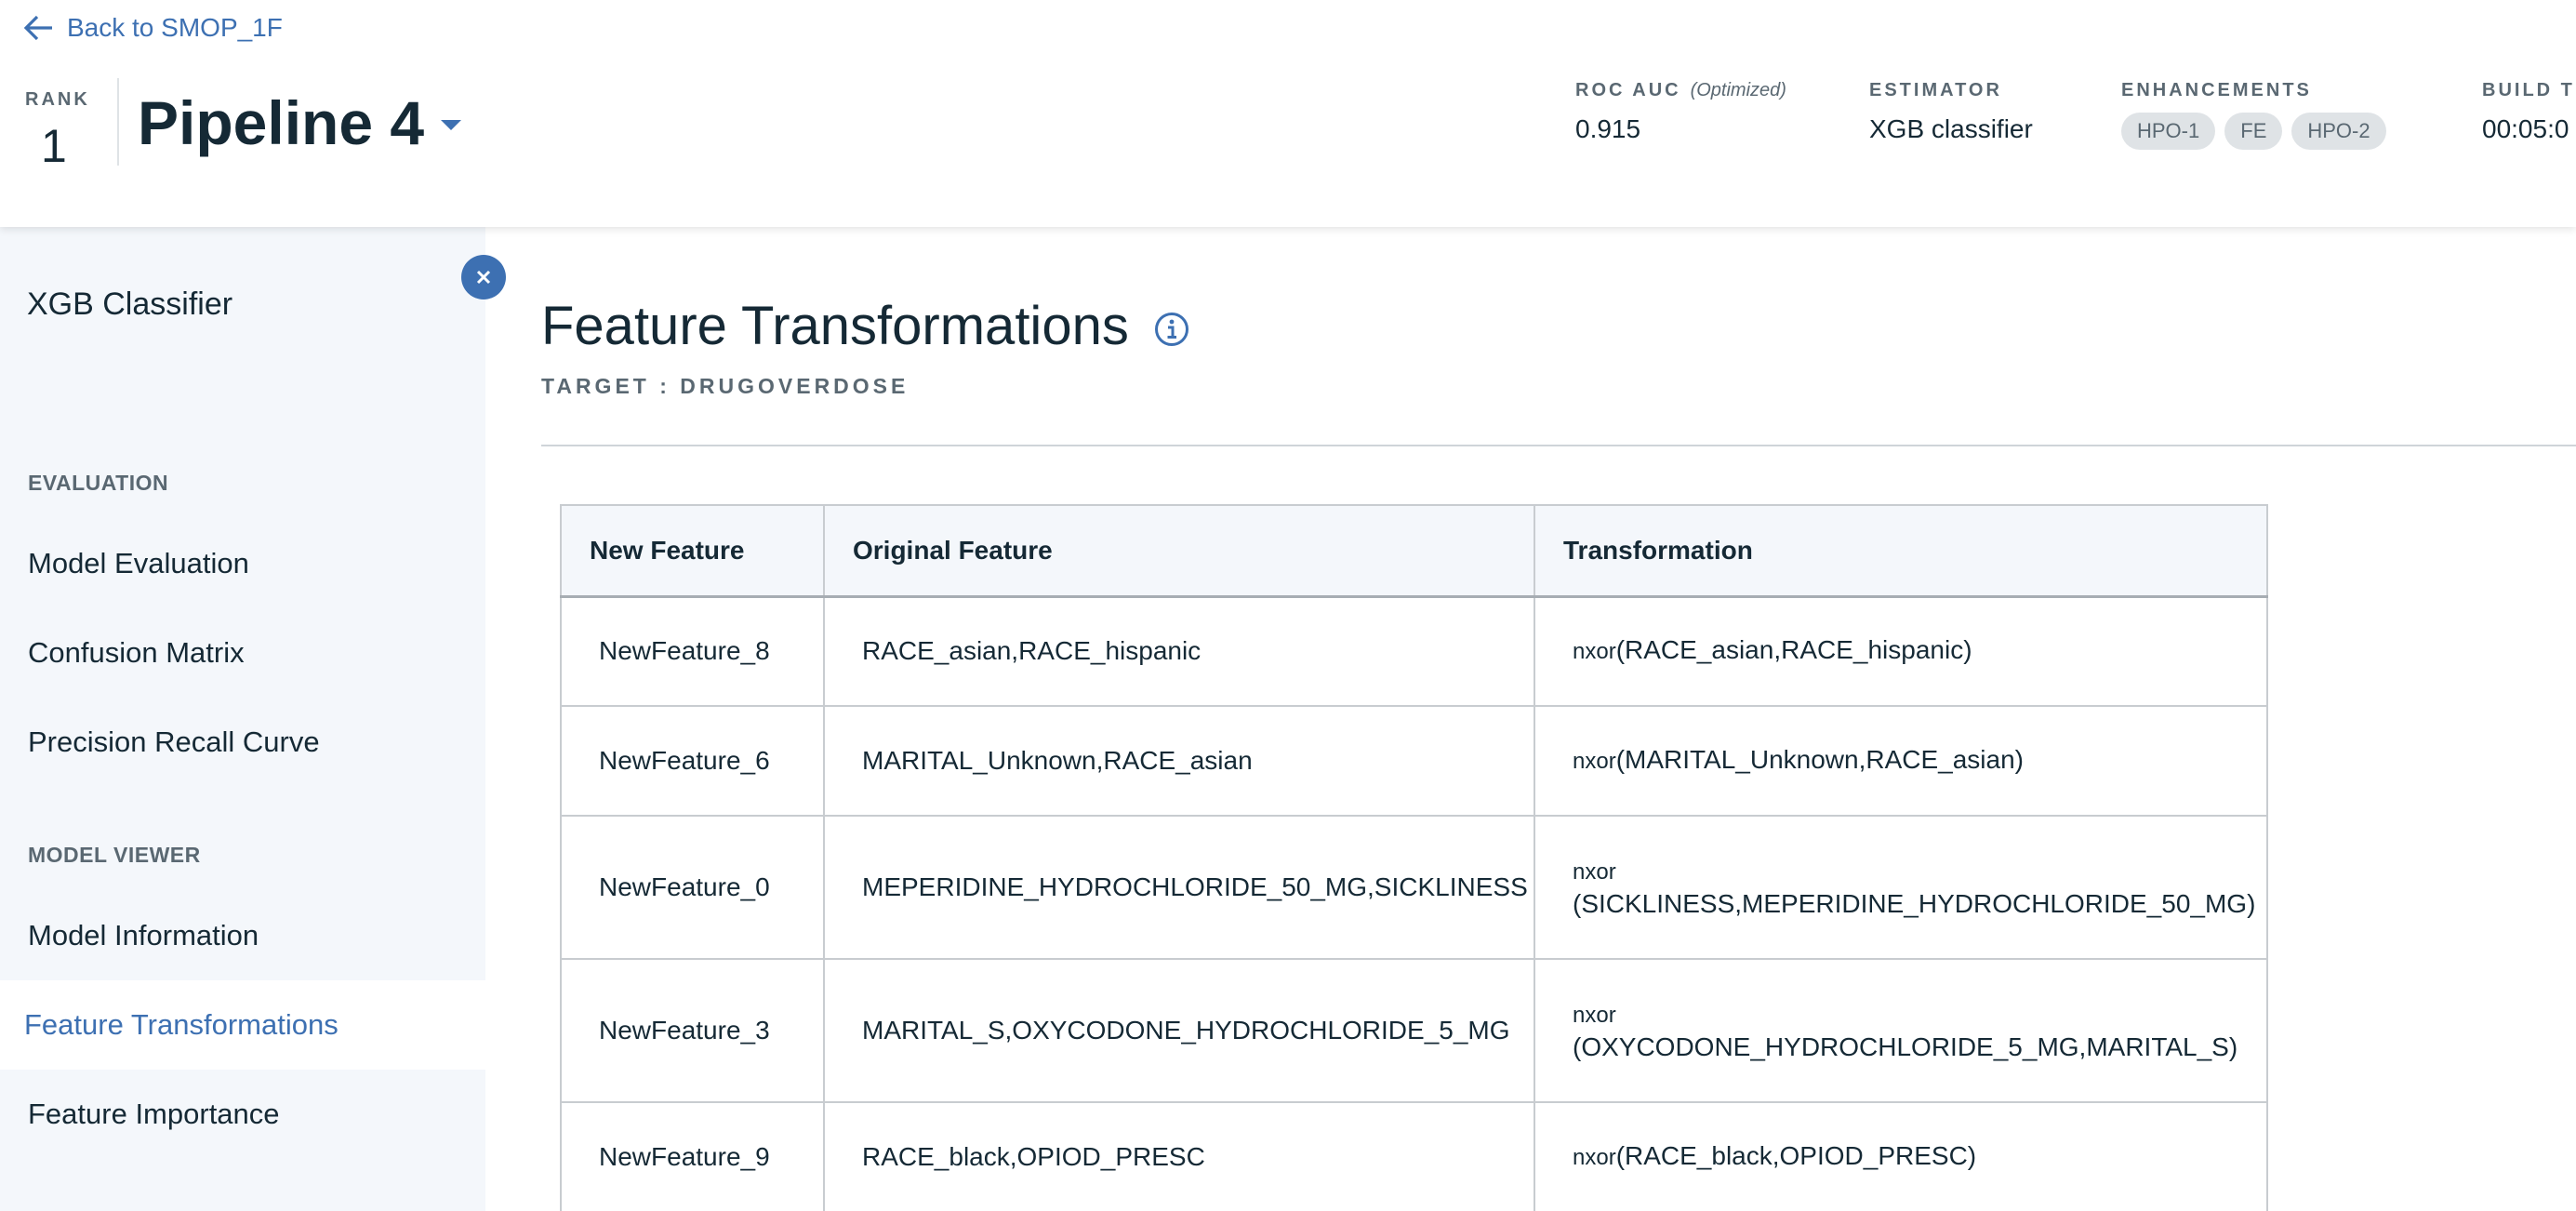  I want to click on original-feature-cell: RACE_black,OPIOD_PRESC, so click(1179, 1156).